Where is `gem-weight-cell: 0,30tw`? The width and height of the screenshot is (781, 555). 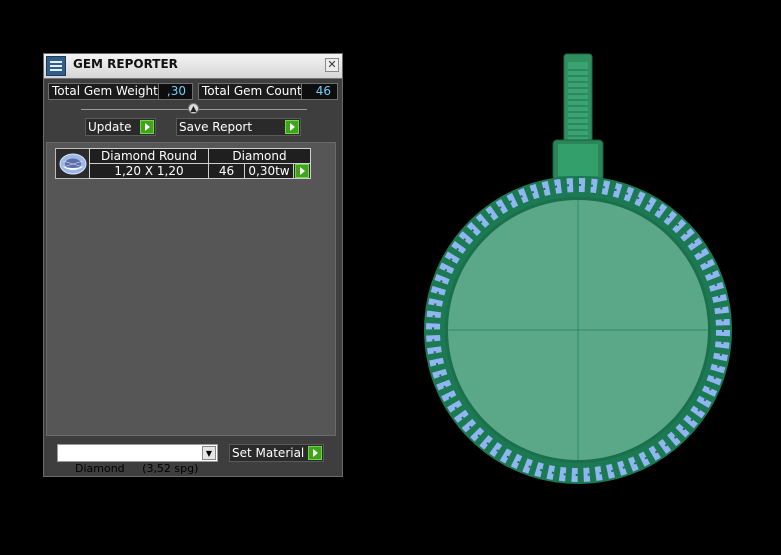
gem-weight-cell: 0,30tw is located at coordinates (269, 171).